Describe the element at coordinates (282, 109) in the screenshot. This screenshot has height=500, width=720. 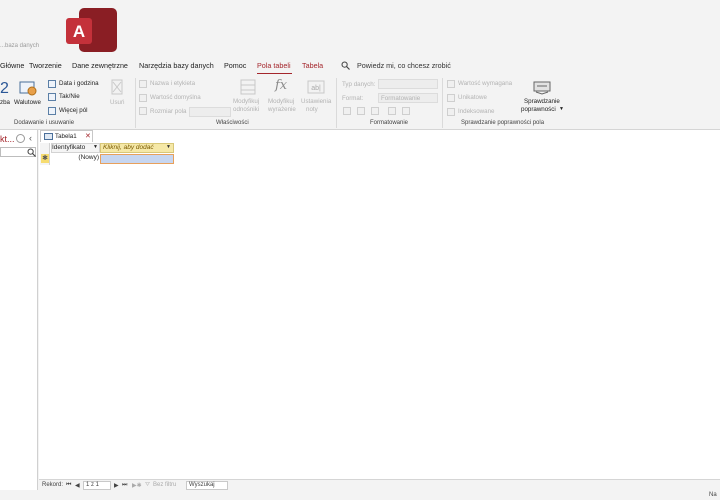
I see `modify-expression-label: wyrażenie` at that location.